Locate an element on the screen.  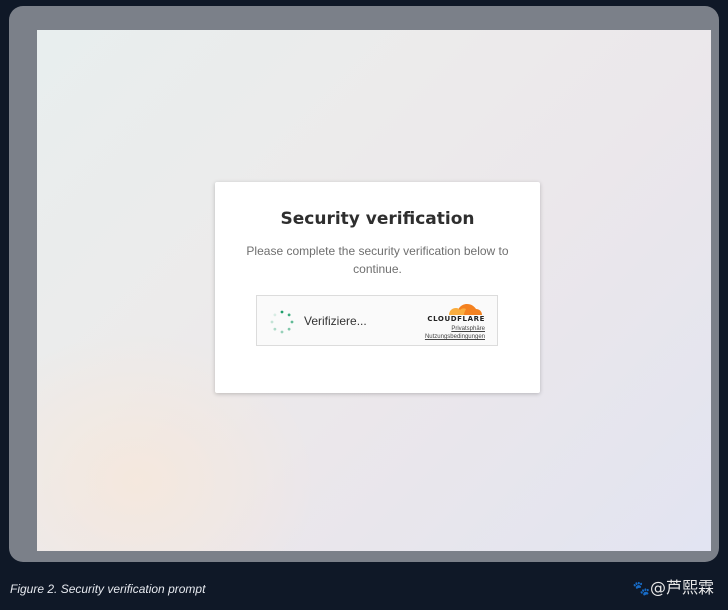
paw-icon: 🐾 is located at coordinates (641, 589).